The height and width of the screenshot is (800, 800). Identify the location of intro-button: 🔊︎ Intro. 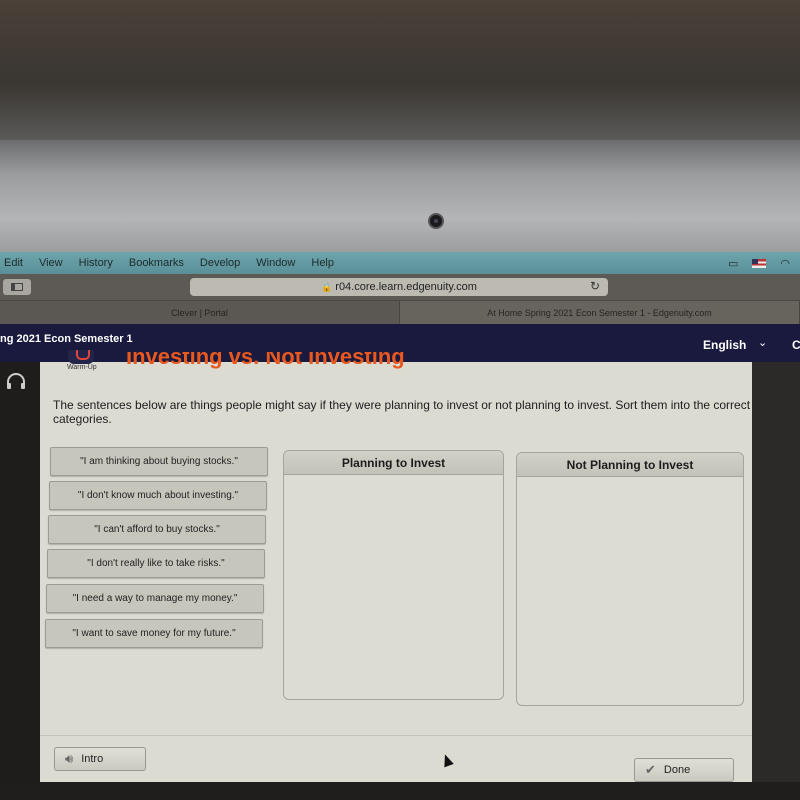
(100, 759).